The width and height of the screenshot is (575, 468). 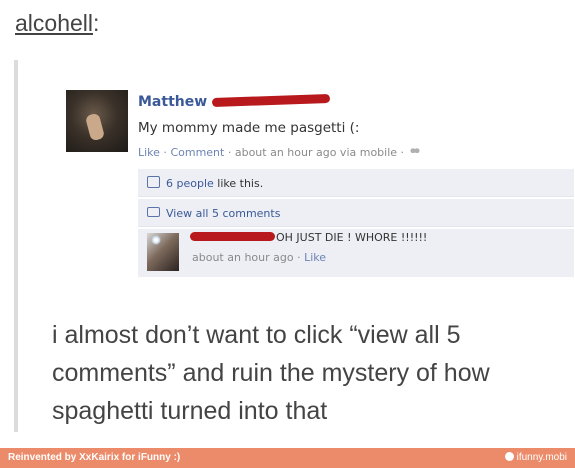 What do you see at coordinates (243, 257) in the screenshot?
I see `comment-time: about an hour ago` at bounding box center [243, 257].